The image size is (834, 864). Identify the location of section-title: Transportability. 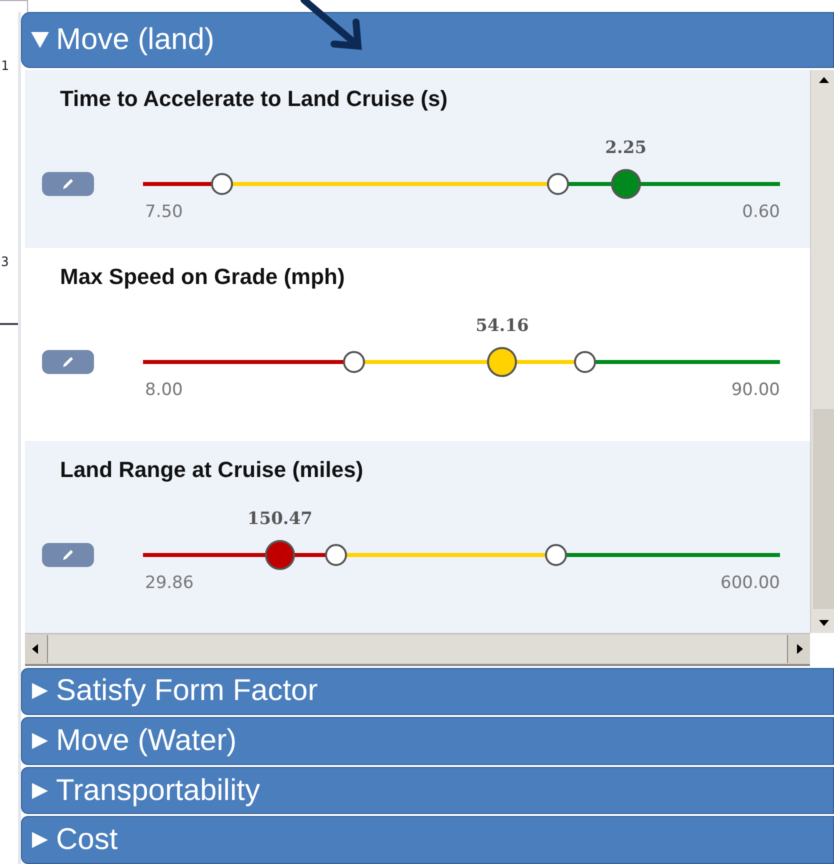
(158, 791).